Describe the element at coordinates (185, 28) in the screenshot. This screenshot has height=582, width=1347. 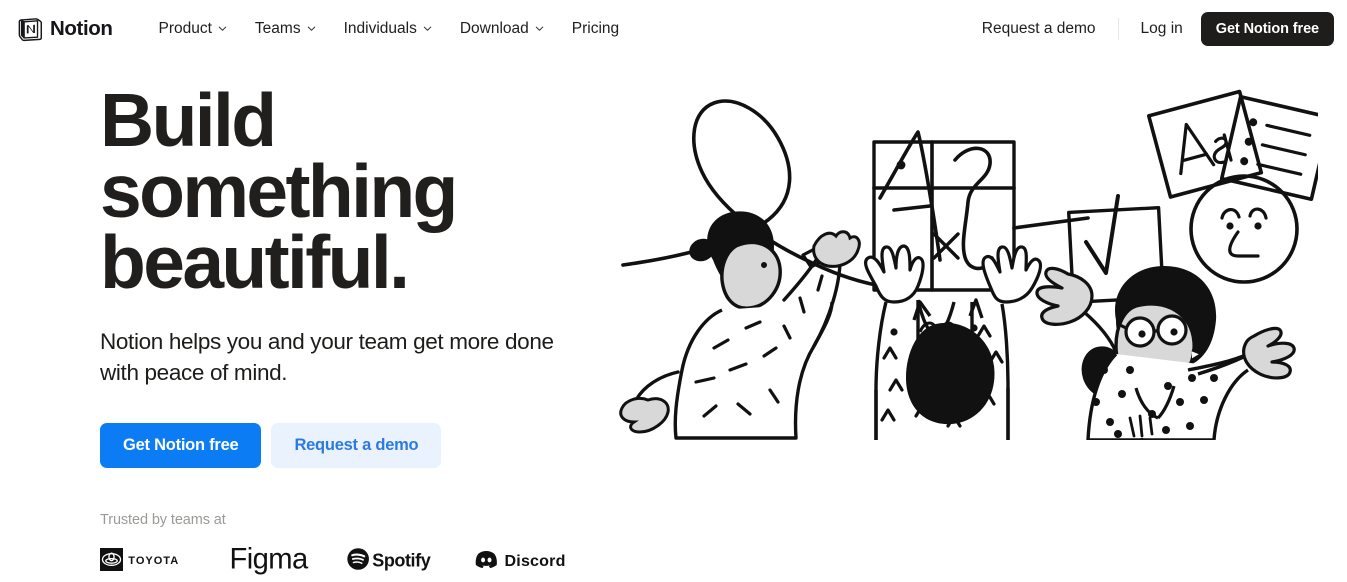
I see `nav-item-product-label: Product` at that location.